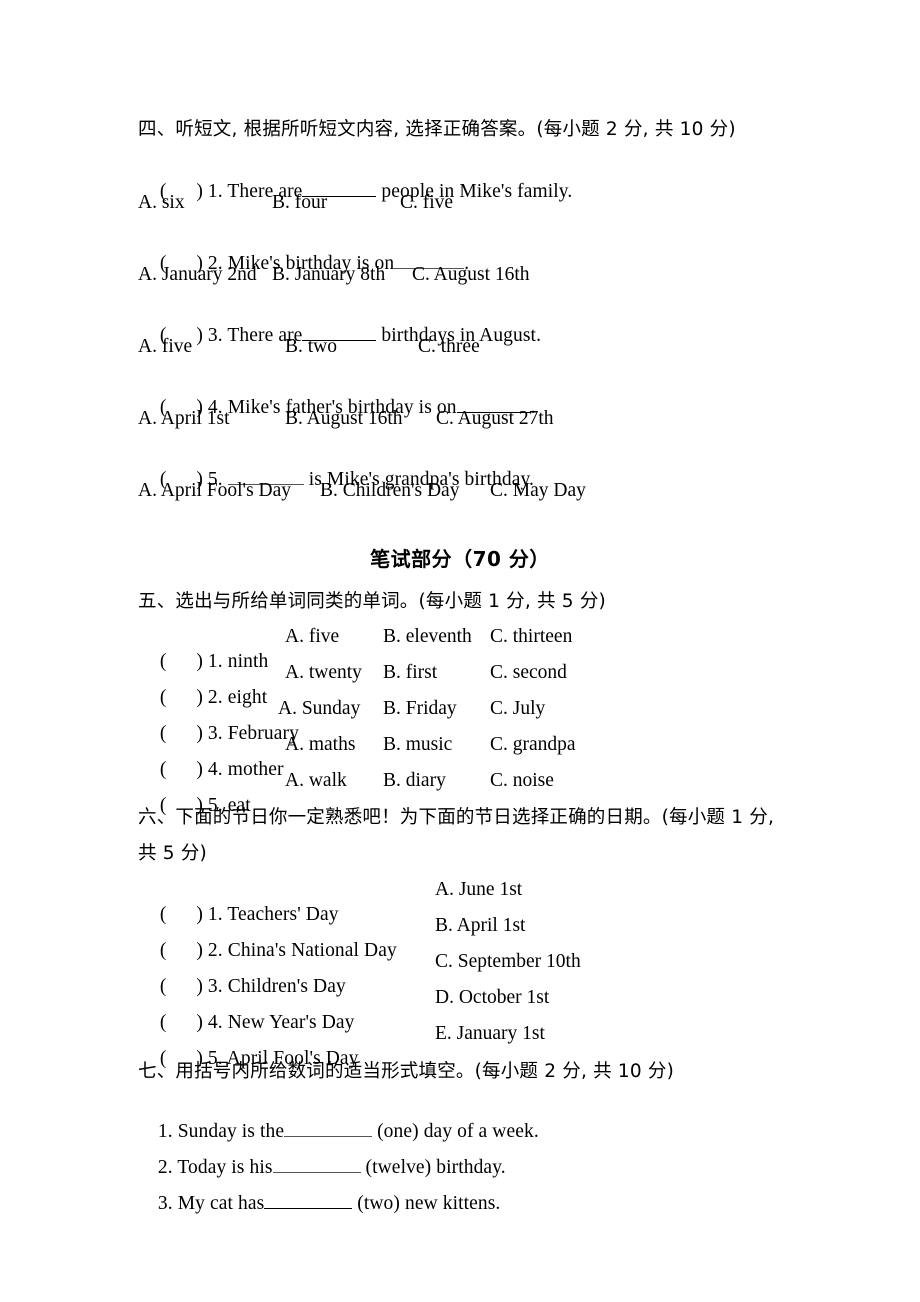 Image resolution: width=920 pixels, height=1302 pixels. What do you see at coordinates (495, 419) in the screenshot?
I see `option-c: C. August 27th` at bounding box center [495, 419].